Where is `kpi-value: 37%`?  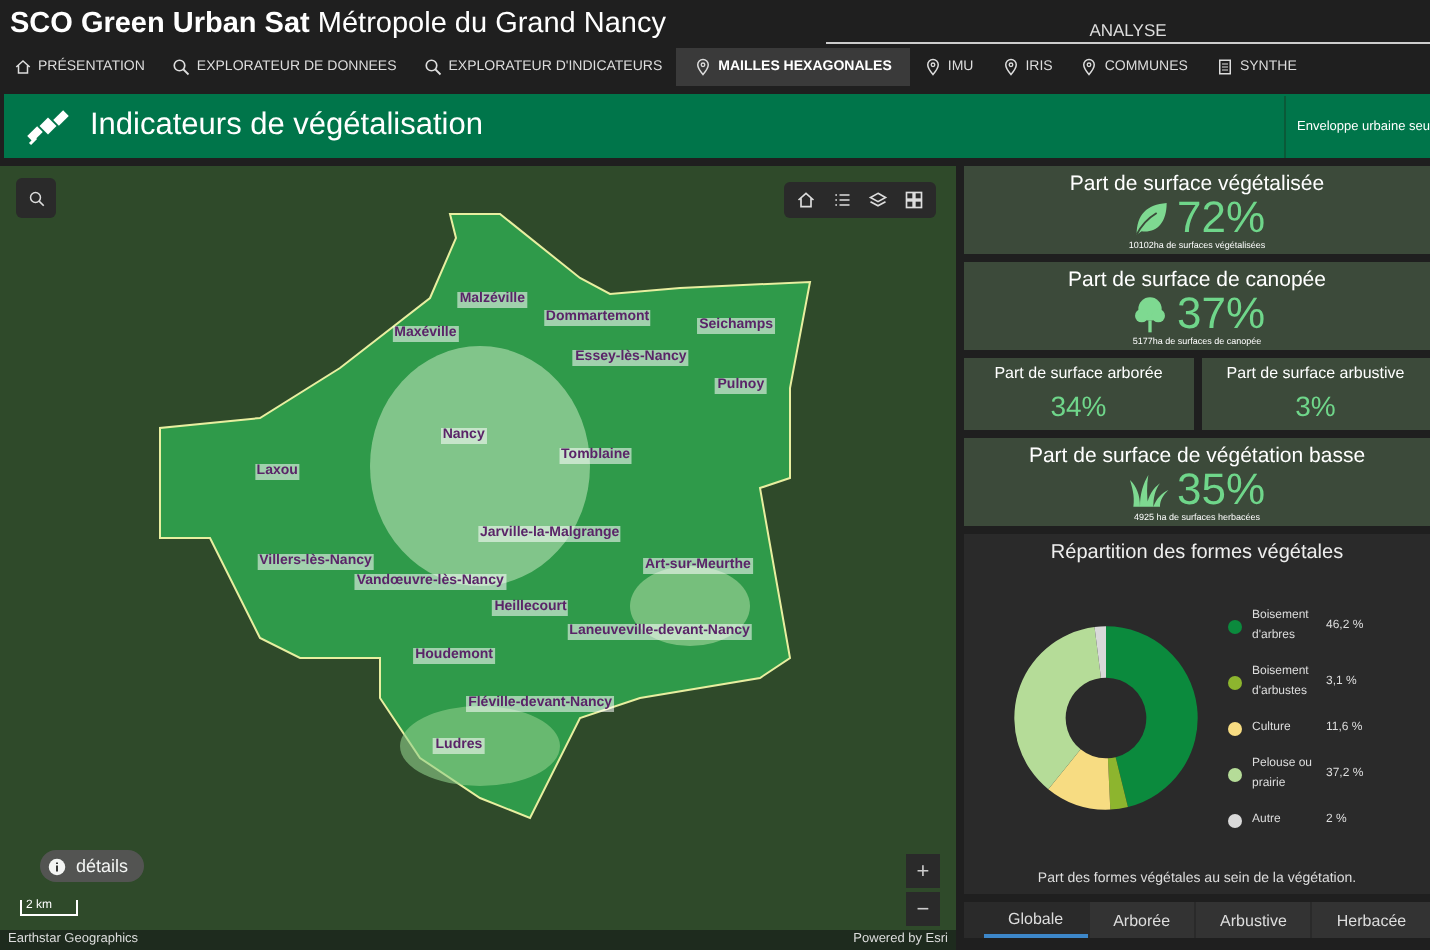
kpi-value: 37% is located at coordinates (1221, 314).